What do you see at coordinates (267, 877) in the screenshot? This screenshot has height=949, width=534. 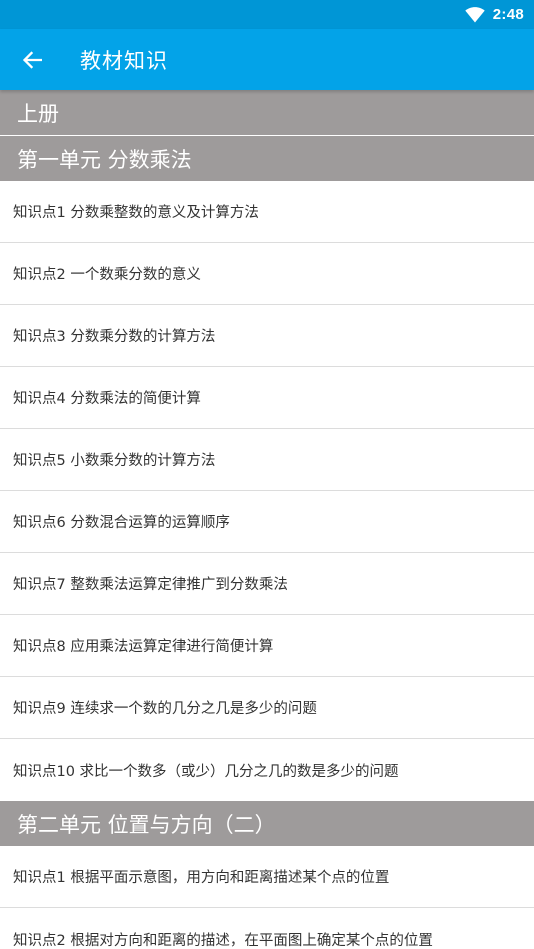 I see `list-item: 知识点1 根据平面示意图，用方向和距离描述某个点的位置` at bounding box center [267, 877].